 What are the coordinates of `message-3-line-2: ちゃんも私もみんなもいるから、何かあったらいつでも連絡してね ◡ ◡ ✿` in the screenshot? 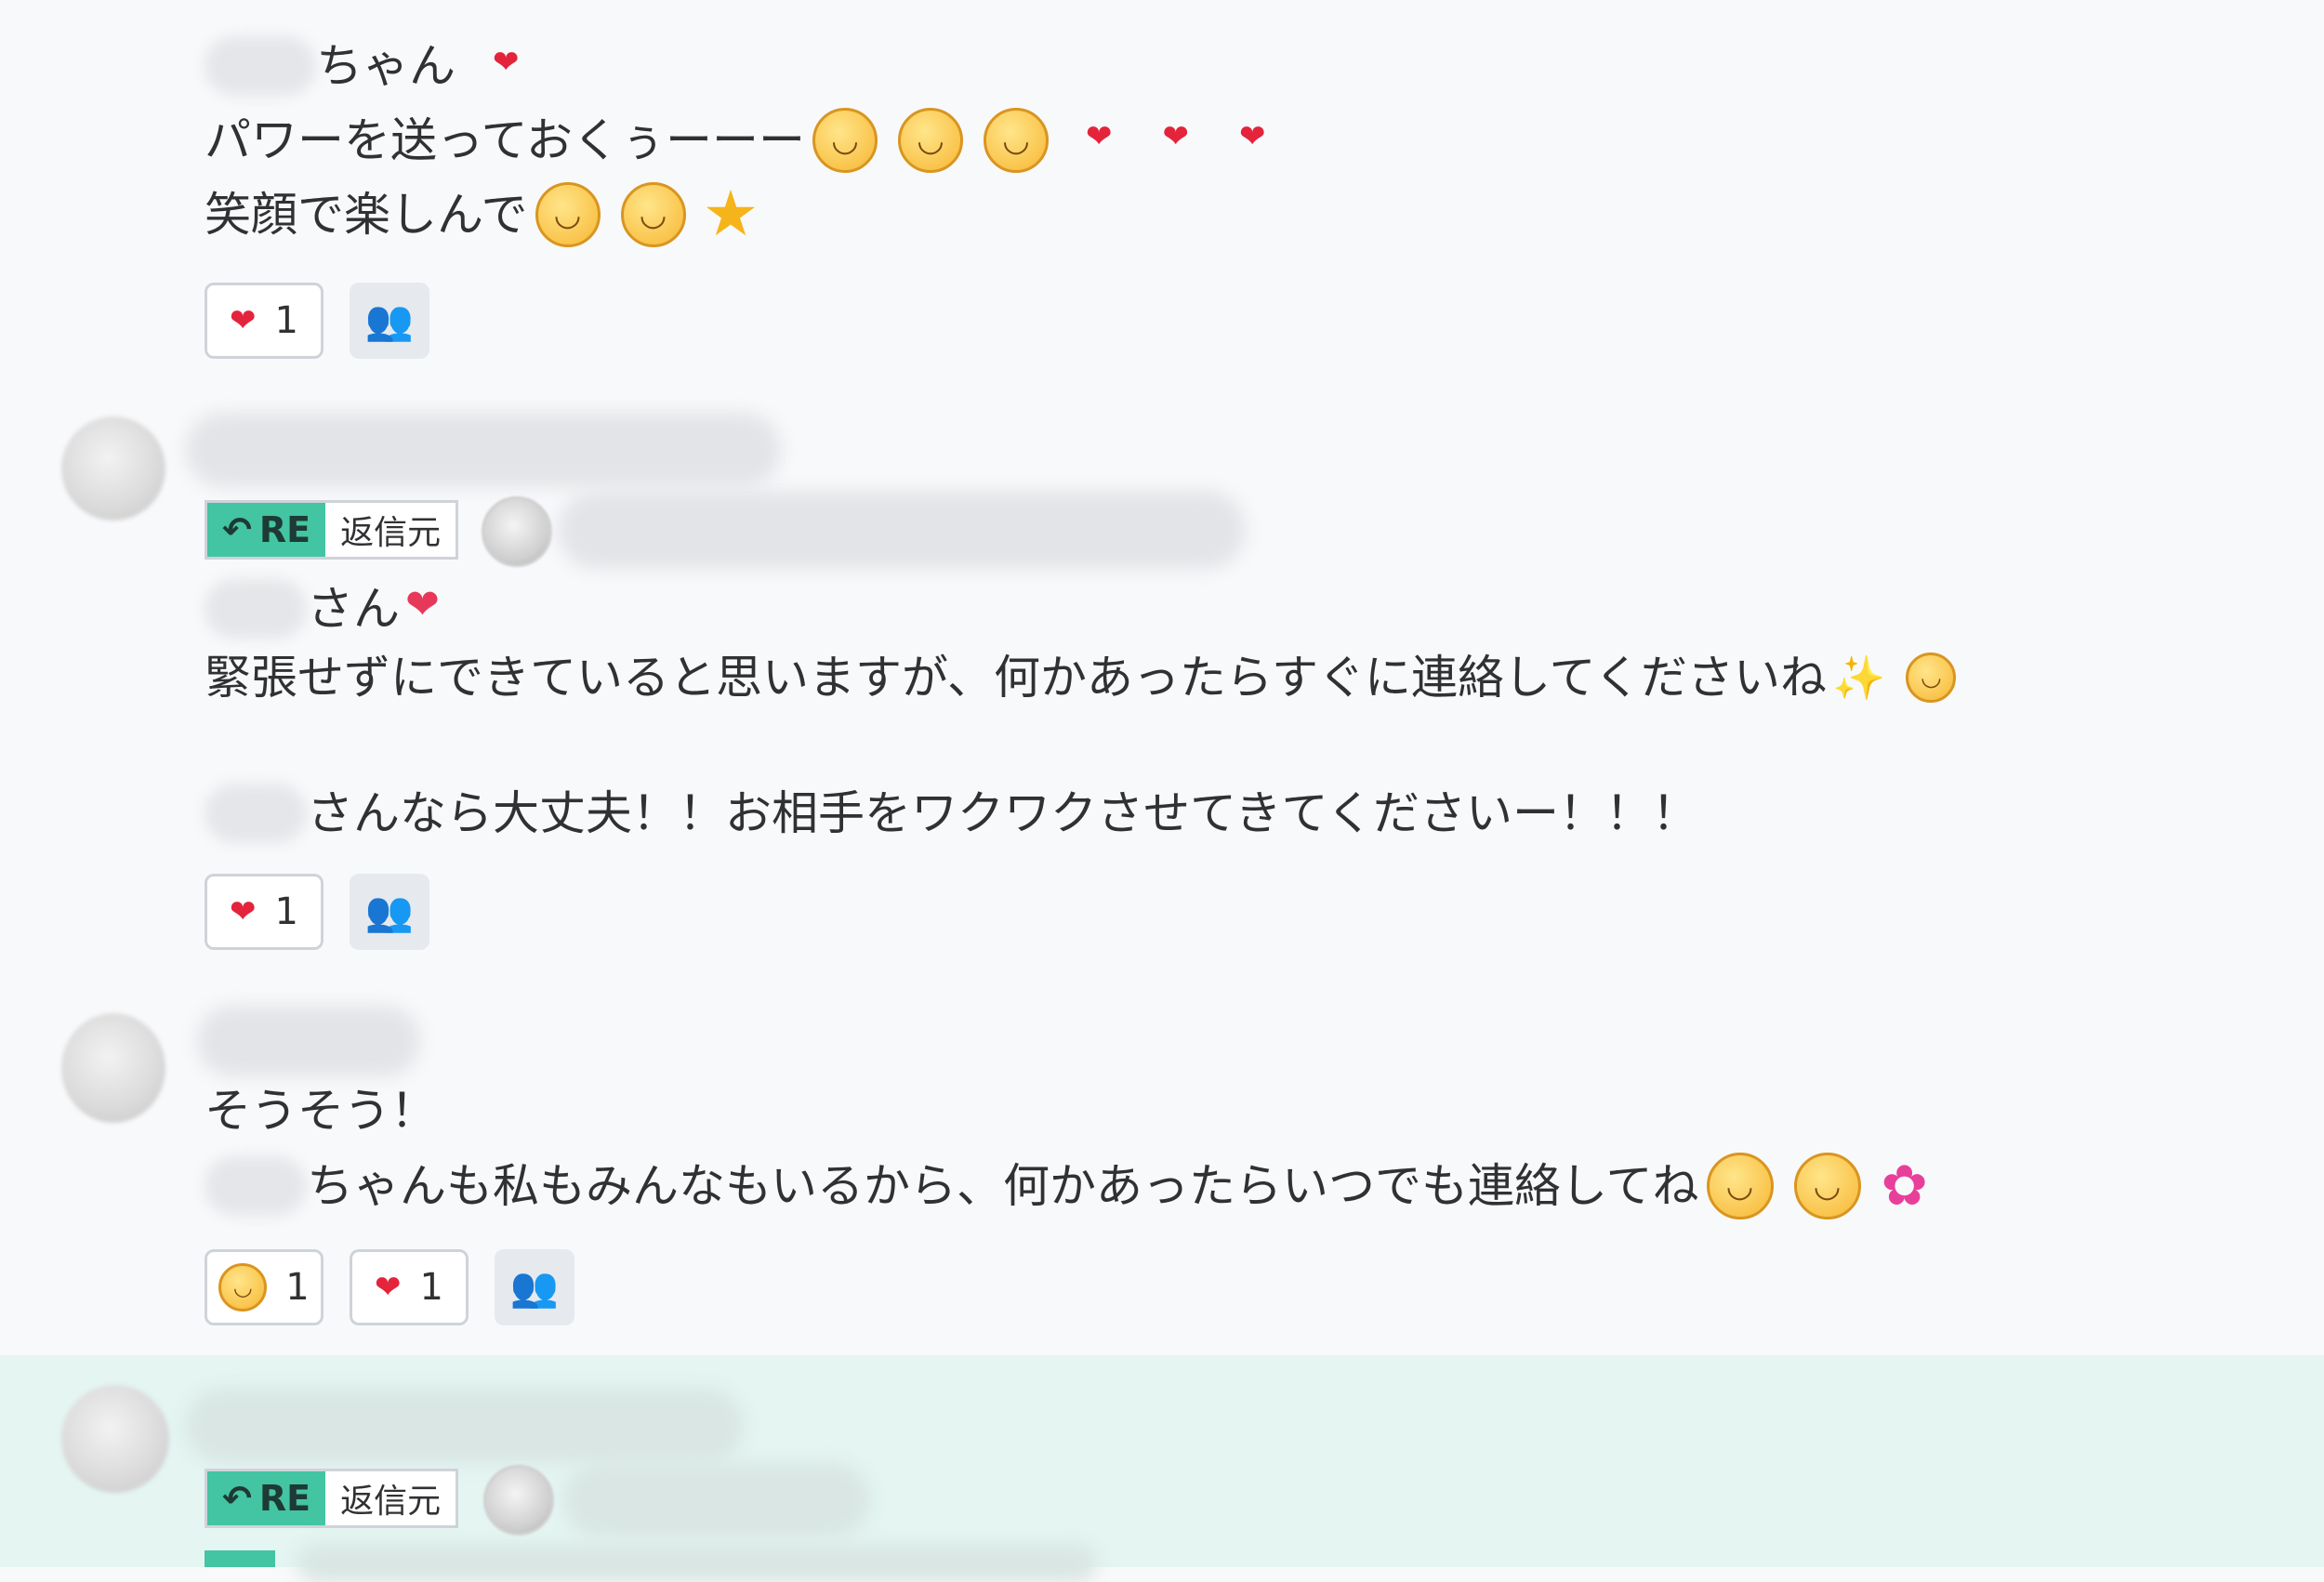 It's located at (1066, 1186).